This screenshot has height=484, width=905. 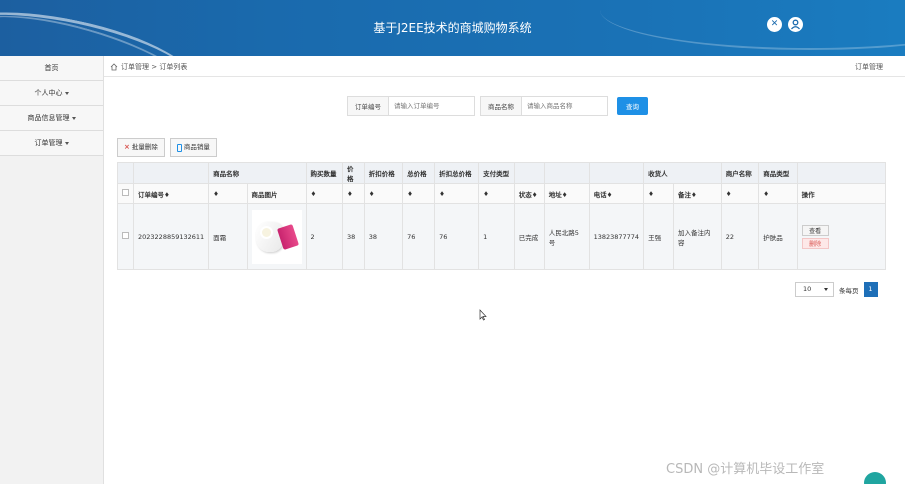 What do you see at coordinates (778, 173) in the screenshot?
I see `col-group-category: 商品类型` at bounding box center [778, 173].